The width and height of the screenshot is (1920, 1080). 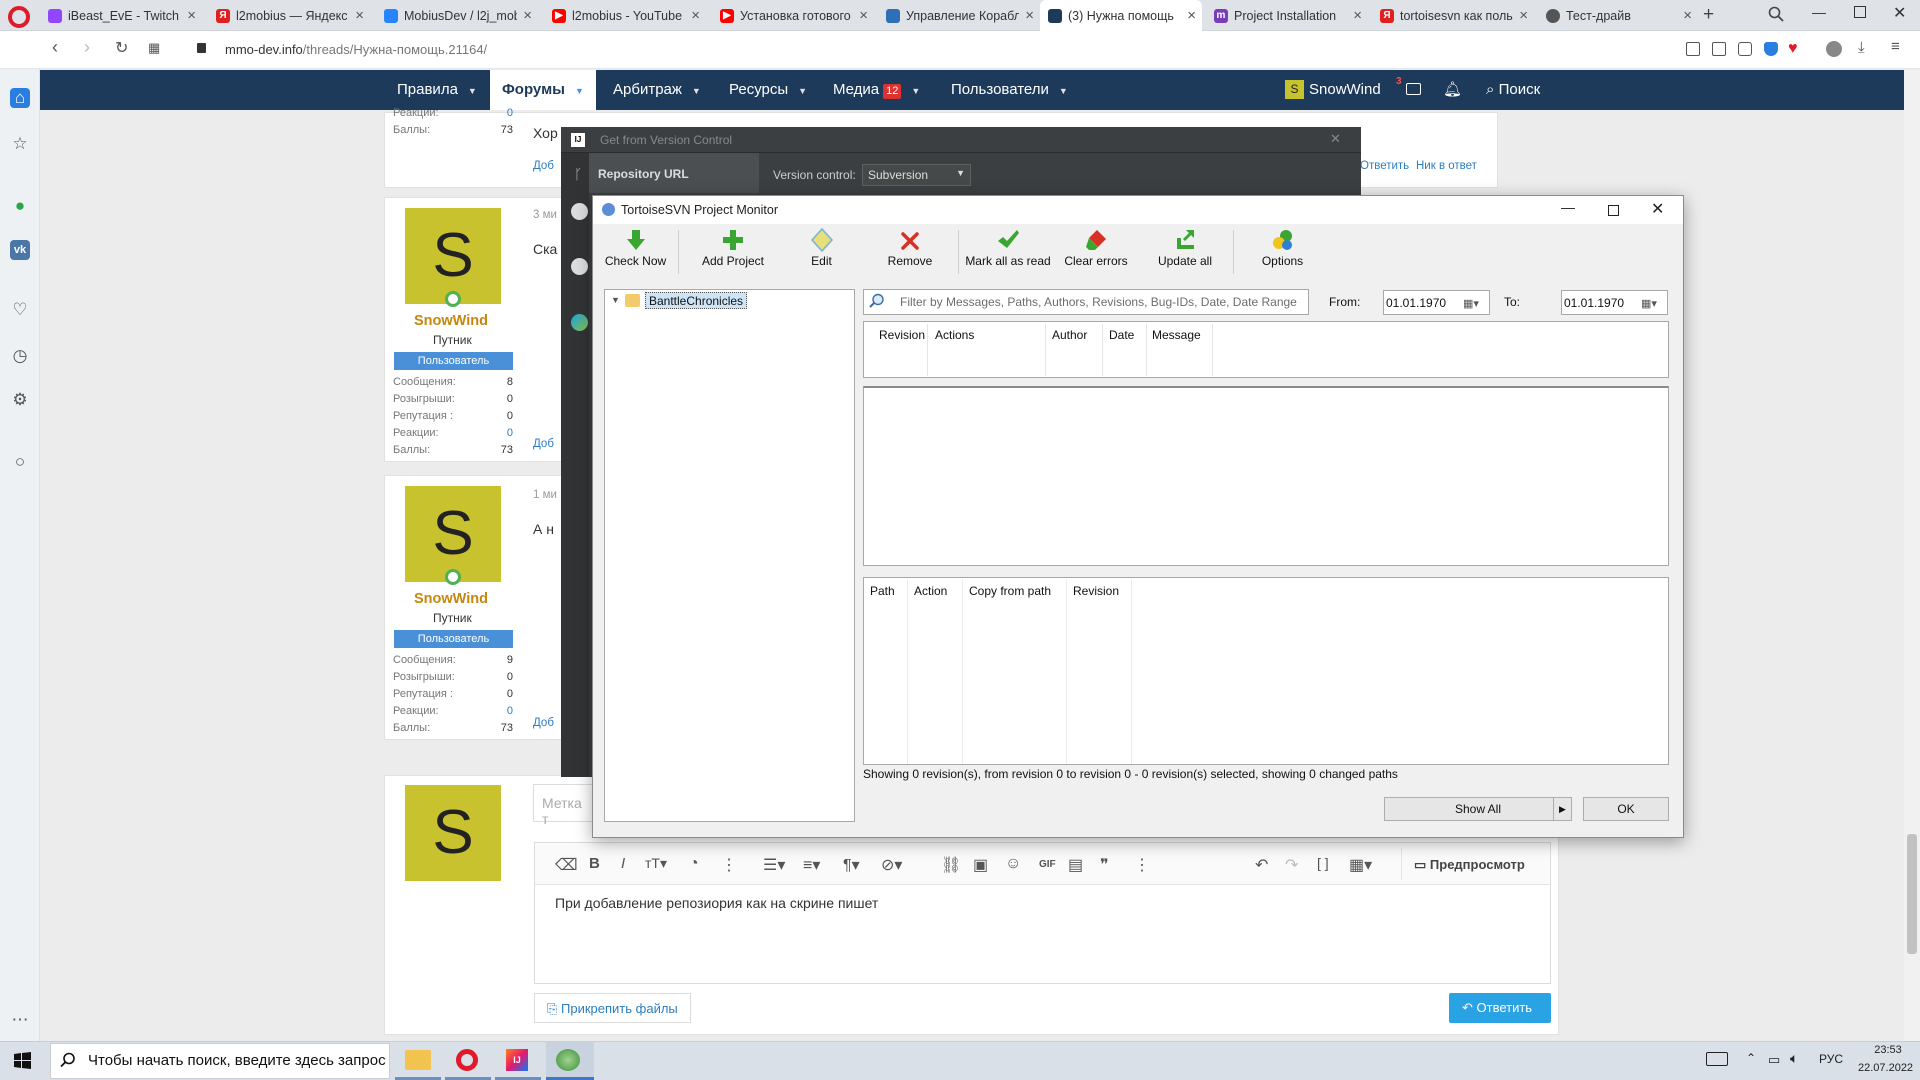 I want to click on tab-search-icon, so click(x=1776, y=14).